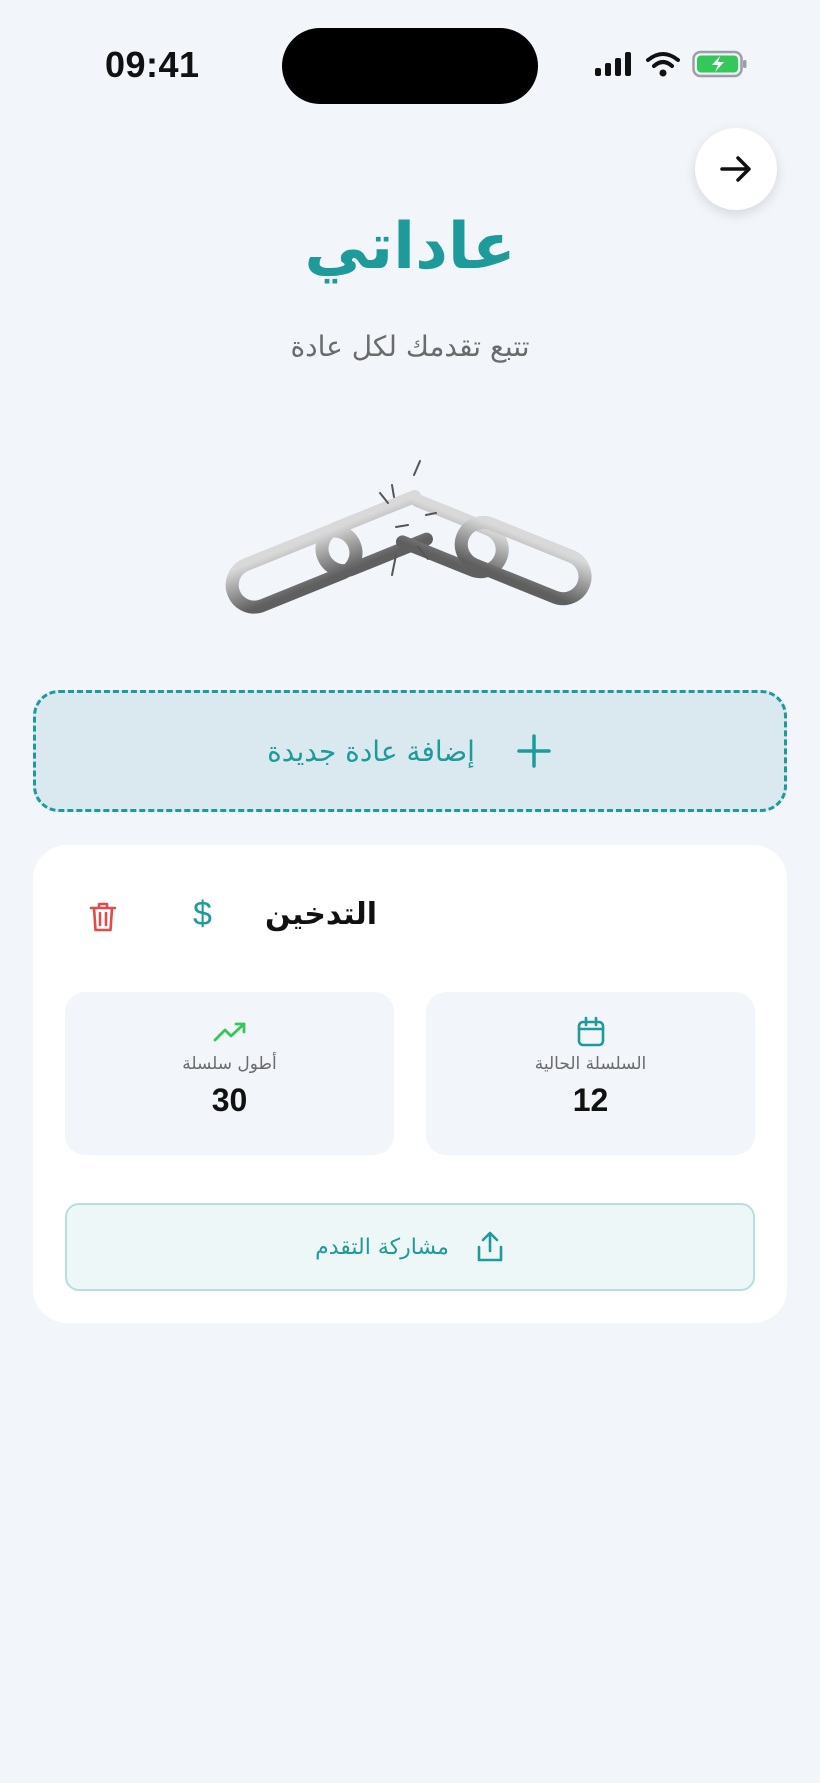  I want to click on arrow-right-icon, so click(735, 169).